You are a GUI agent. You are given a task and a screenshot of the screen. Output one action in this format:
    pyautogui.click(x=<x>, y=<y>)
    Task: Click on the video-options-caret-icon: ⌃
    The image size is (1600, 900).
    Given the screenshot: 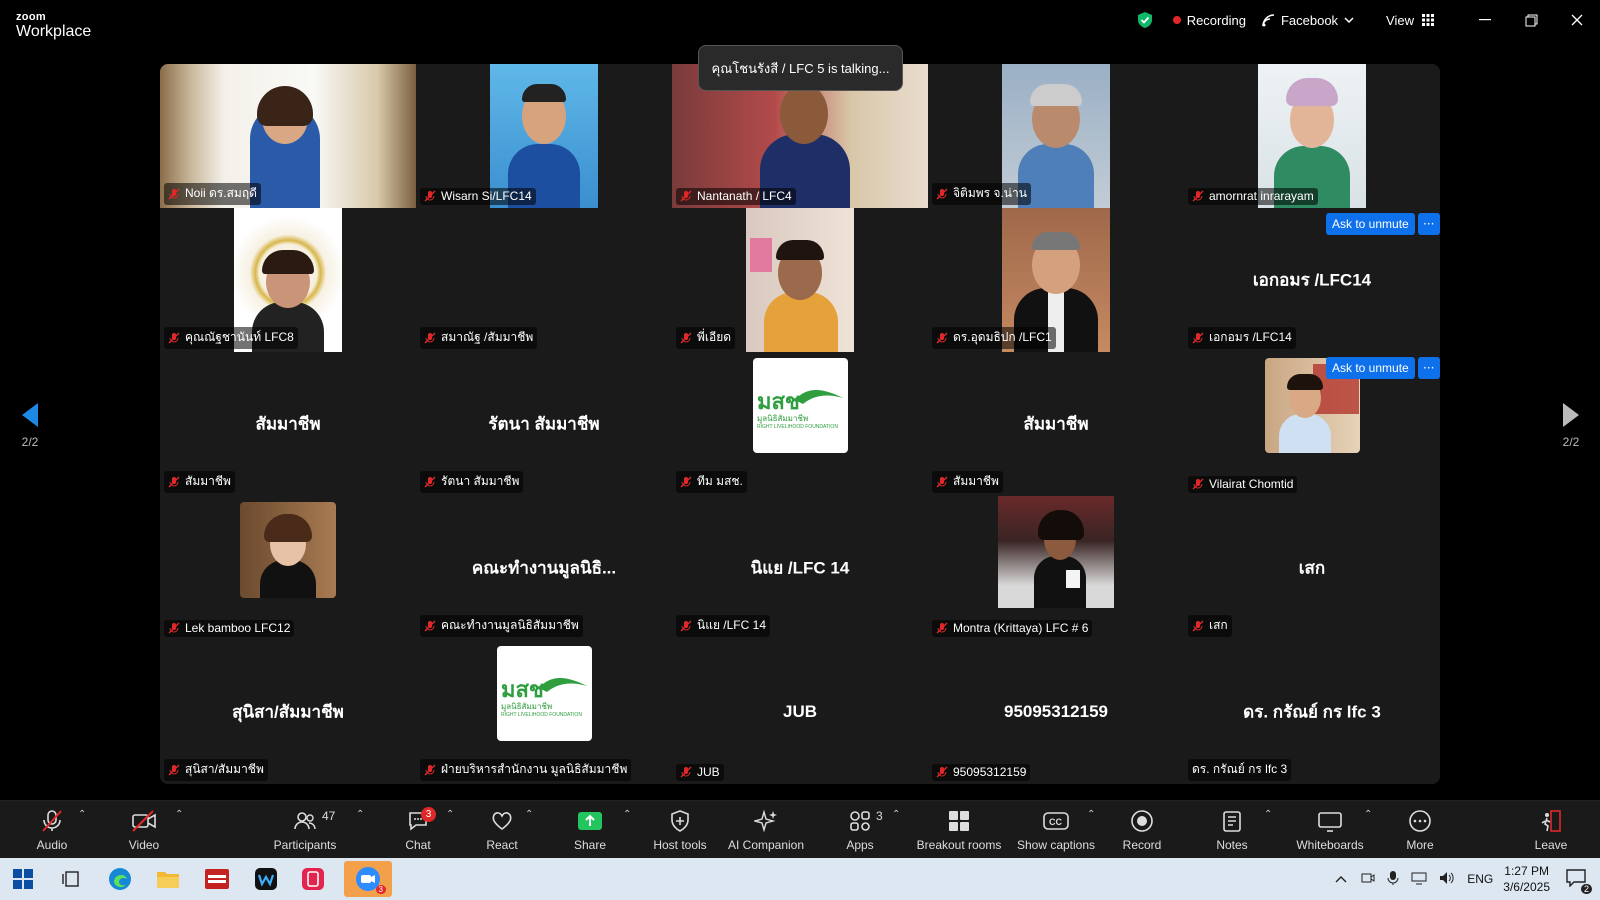 What is the action you would take?
    pyautogui.click(x=179, y=814)
    